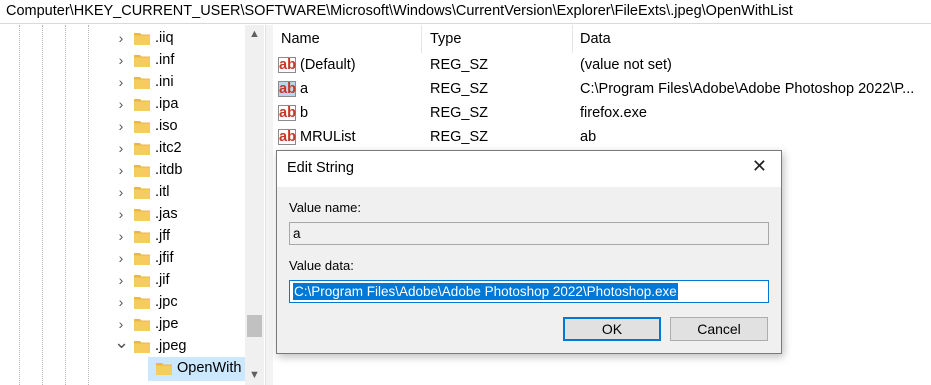 This screenshot has height=385, width=931. I want to click on value-name-label: Value name:, so click(325, 207).